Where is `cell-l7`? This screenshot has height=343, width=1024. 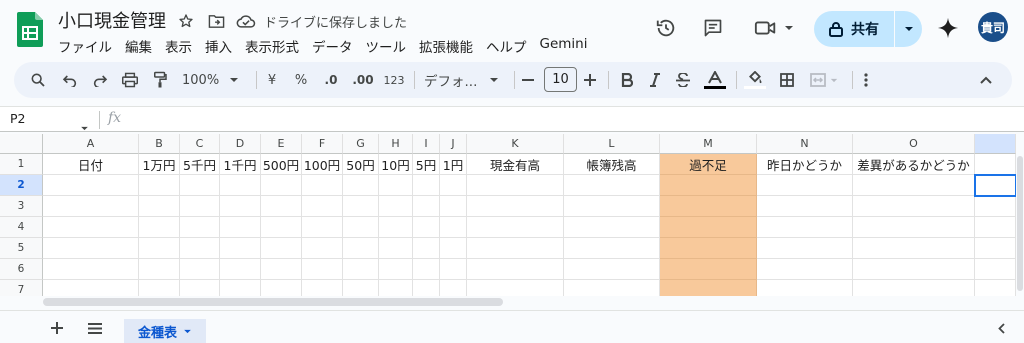 cell-l7 is located at coordinates (612, 288).